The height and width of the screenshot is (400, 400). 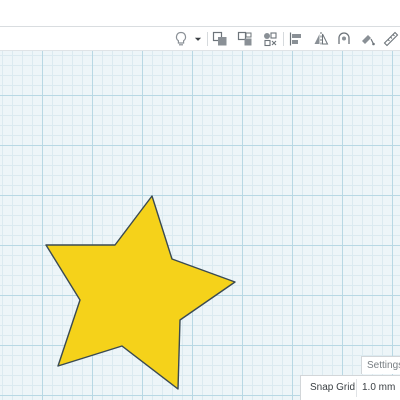 I want to click on snap-grid-label: Snap Grid, so click(x=333, y=387).